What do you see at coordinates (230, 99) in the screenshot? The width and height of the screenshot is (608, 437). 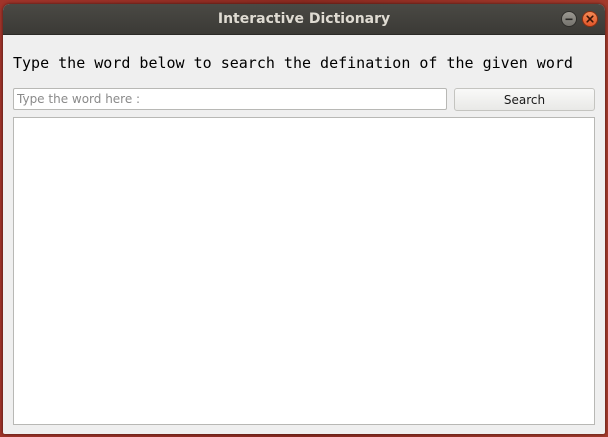 I see `word-search-input` at bounding box center [230, 99].